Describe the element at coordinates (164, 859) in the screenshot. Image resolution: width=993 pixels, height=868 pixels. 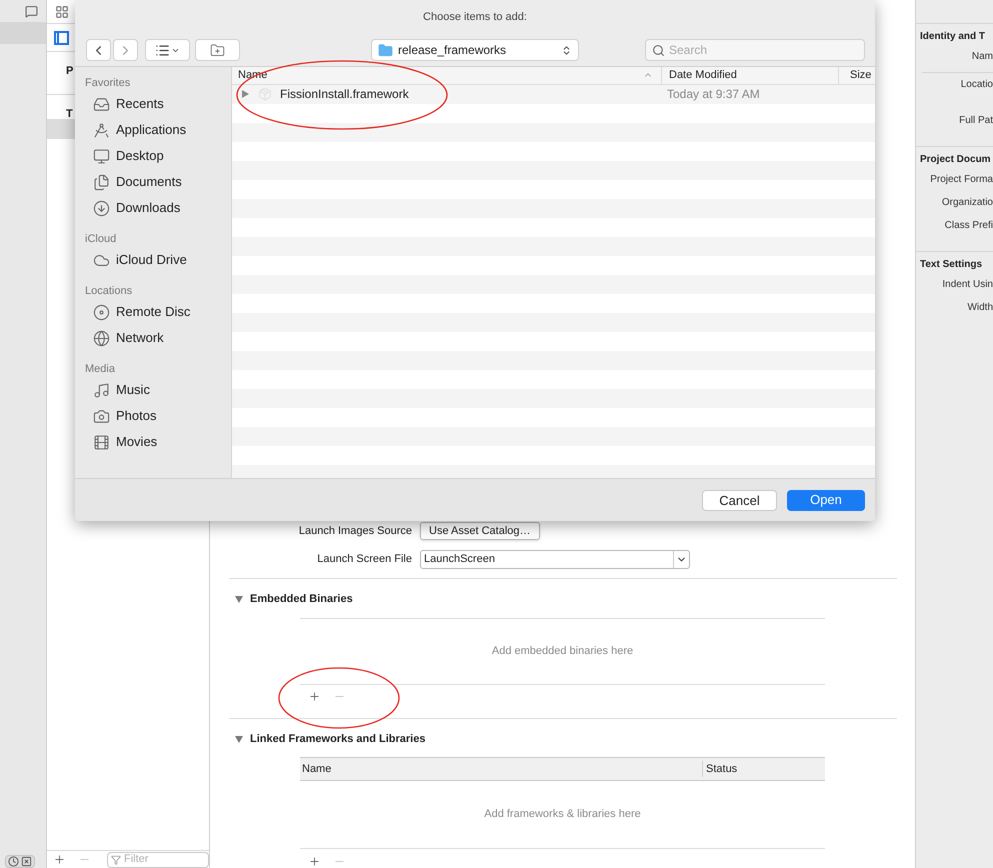
I see `filter-input: Filter` at that location.